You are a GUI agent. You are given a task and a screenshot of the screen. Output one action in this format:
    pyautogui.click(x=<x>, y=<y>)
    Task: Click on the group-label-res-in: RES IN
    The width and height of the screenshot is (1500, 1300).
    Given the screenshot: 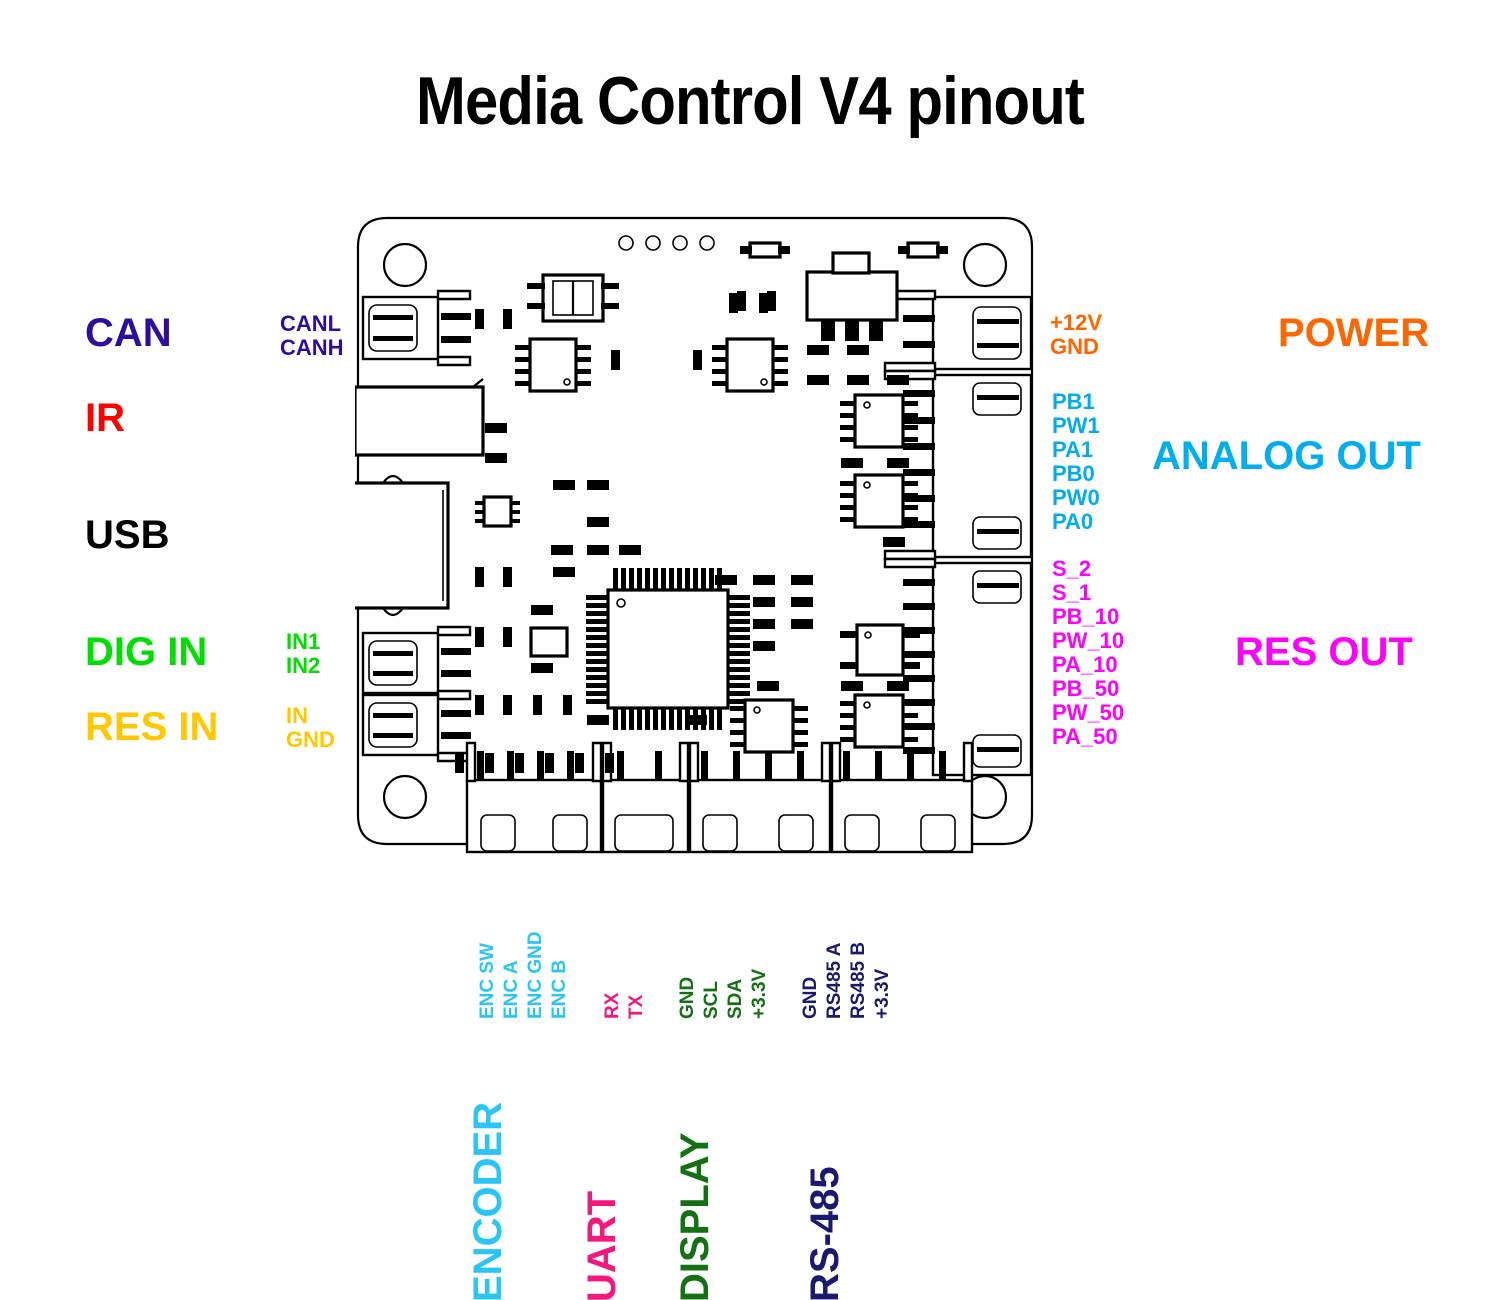 What is the action you would take?
    pyautogui.click(x=152, y=727)
    